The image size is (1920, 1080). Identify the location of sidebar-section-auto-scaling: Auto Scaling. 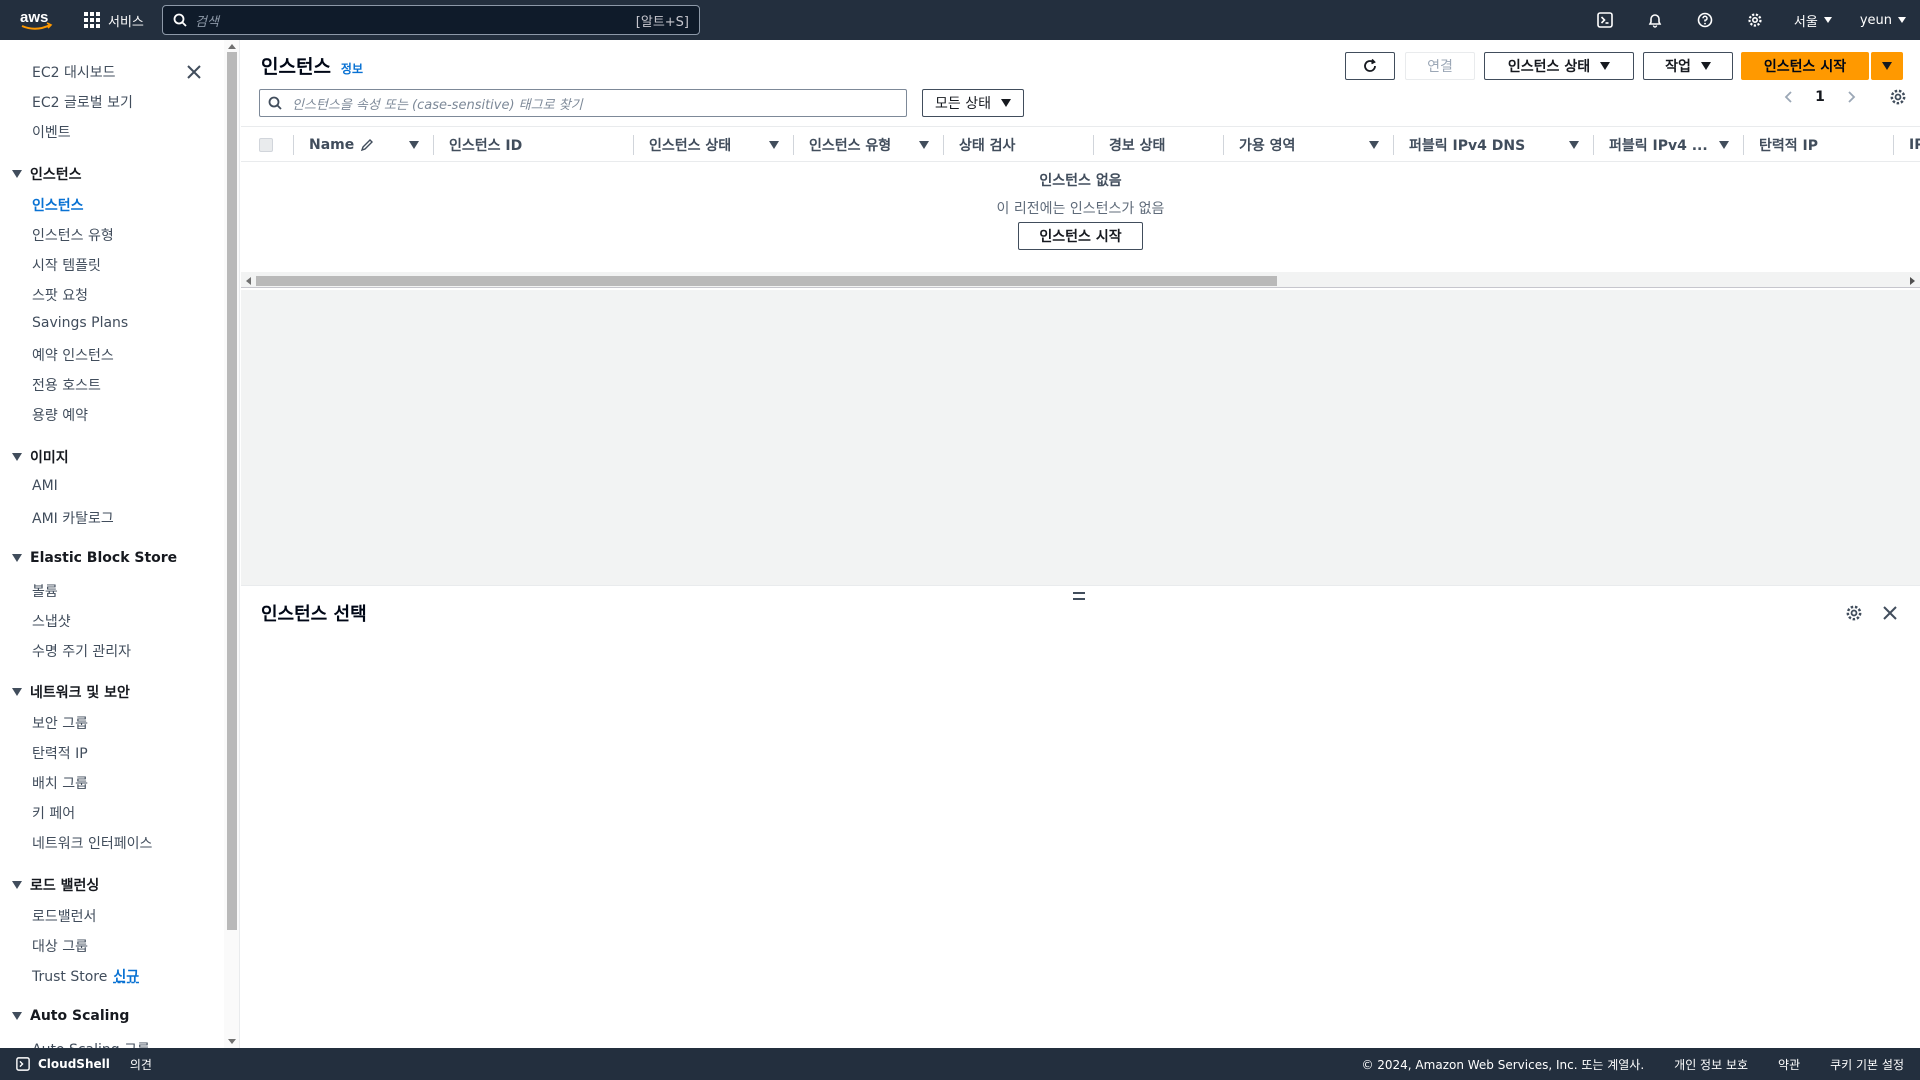
(70, 1016).